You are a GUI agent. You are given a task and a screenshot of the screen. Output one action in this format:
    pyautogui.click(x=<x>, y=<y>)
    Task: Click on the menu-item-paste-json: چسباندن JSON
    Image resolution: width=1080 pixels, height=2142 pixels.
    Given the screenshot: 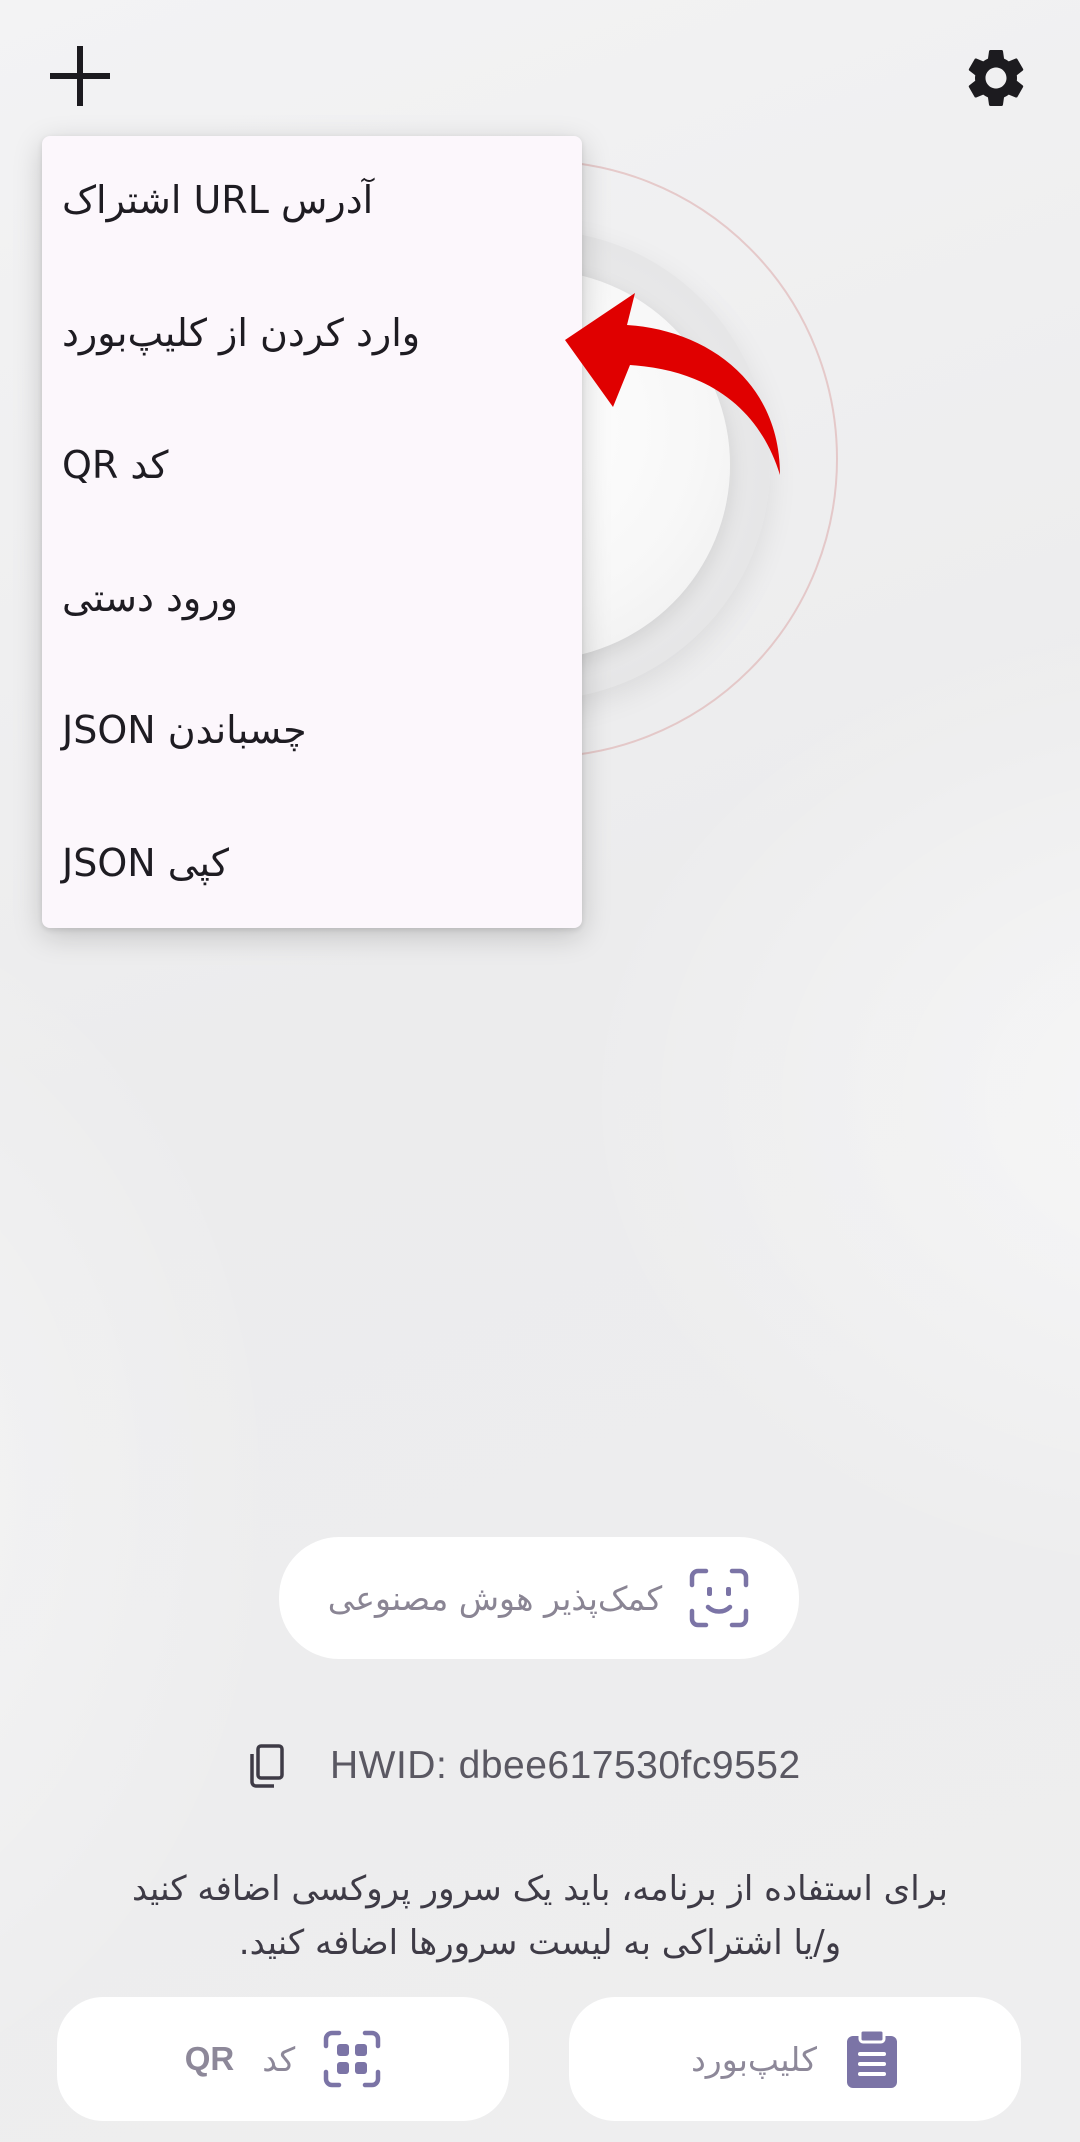 What is the action you would take?
    pyautogui.click(x=300, y=730)
    